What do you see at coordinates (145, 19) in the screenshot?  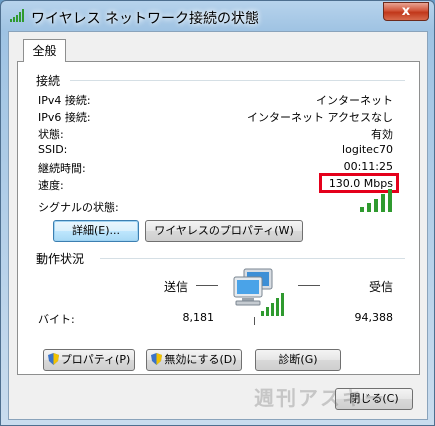 I see `window-title: ワイヤレス ネットワーク接続の状態` at bounding box center [145, 19].